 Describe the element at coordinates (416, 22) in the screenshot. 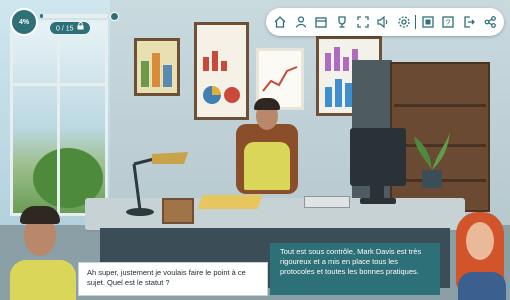

I see `toolbar-separator` at that location.